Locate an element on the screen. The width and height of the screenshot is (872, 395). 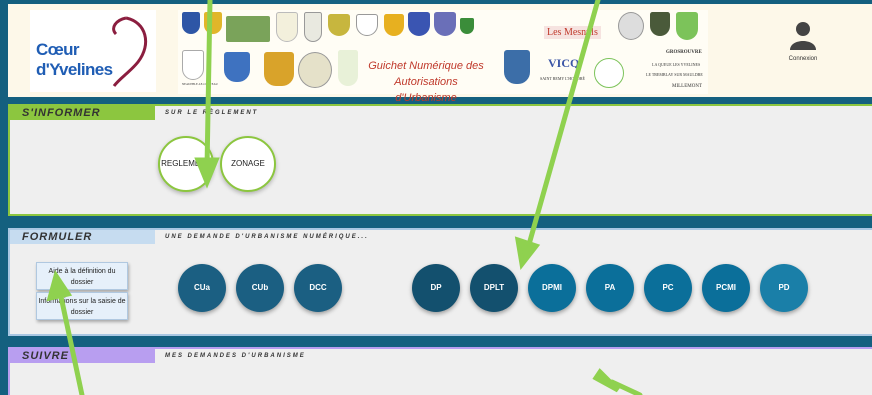
user-icon is located at coordinates (803, 36).